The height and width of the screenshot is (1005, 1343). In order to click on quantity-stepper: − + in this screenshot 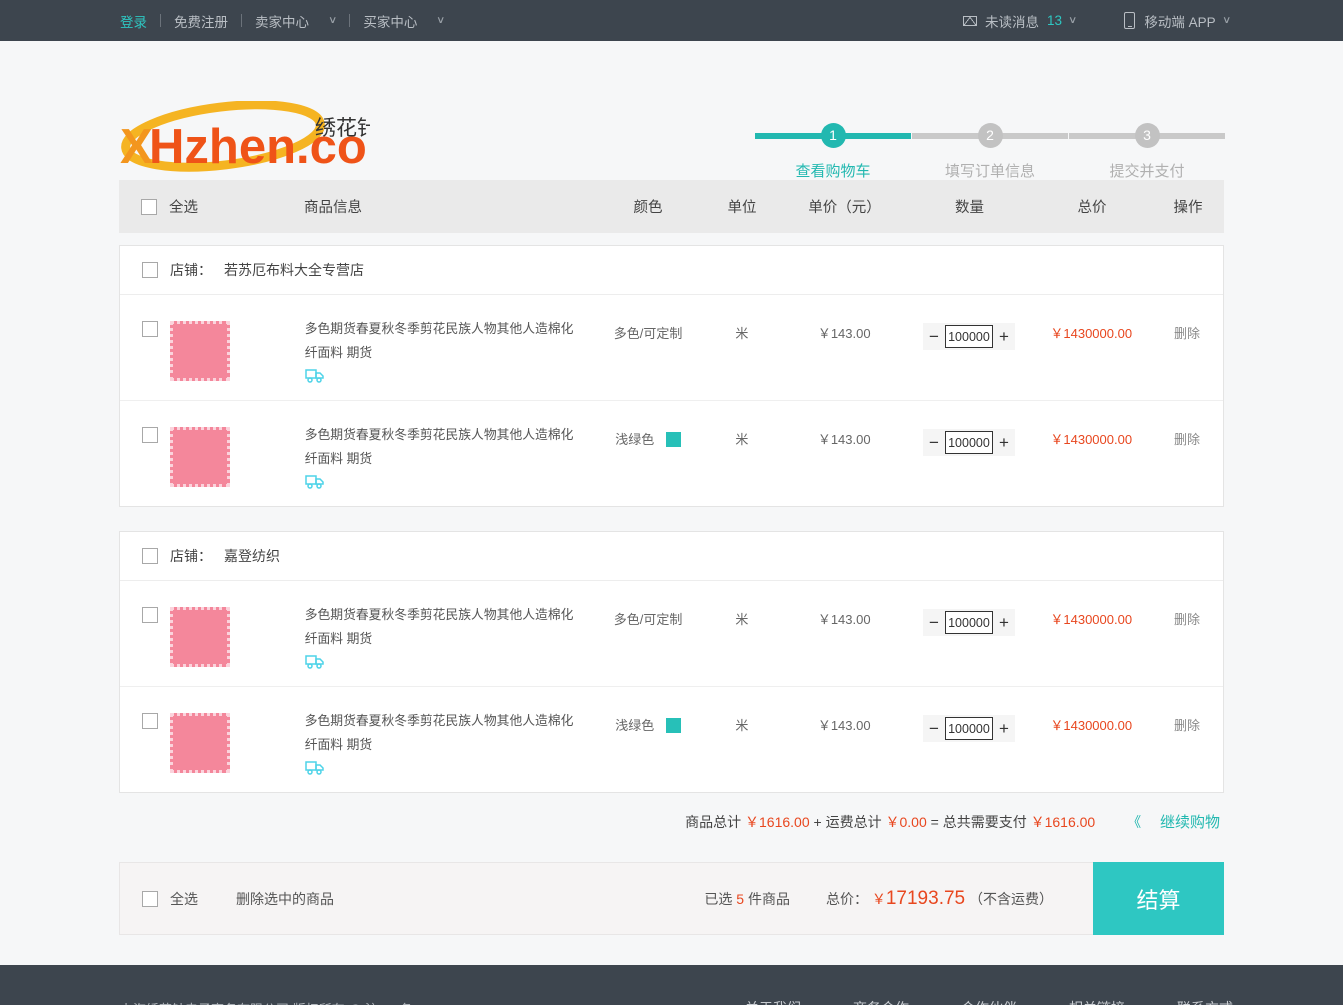, I will do `click(968, 728)`.